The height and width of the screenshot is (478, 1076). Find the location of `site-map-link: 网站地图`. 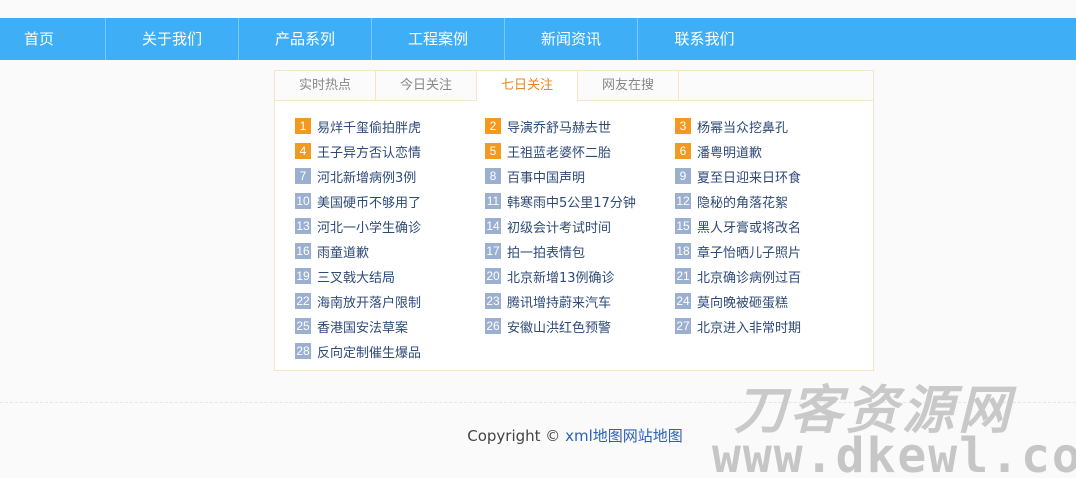

site-map-link: 网站地图 is located at coordinates (653, 436).